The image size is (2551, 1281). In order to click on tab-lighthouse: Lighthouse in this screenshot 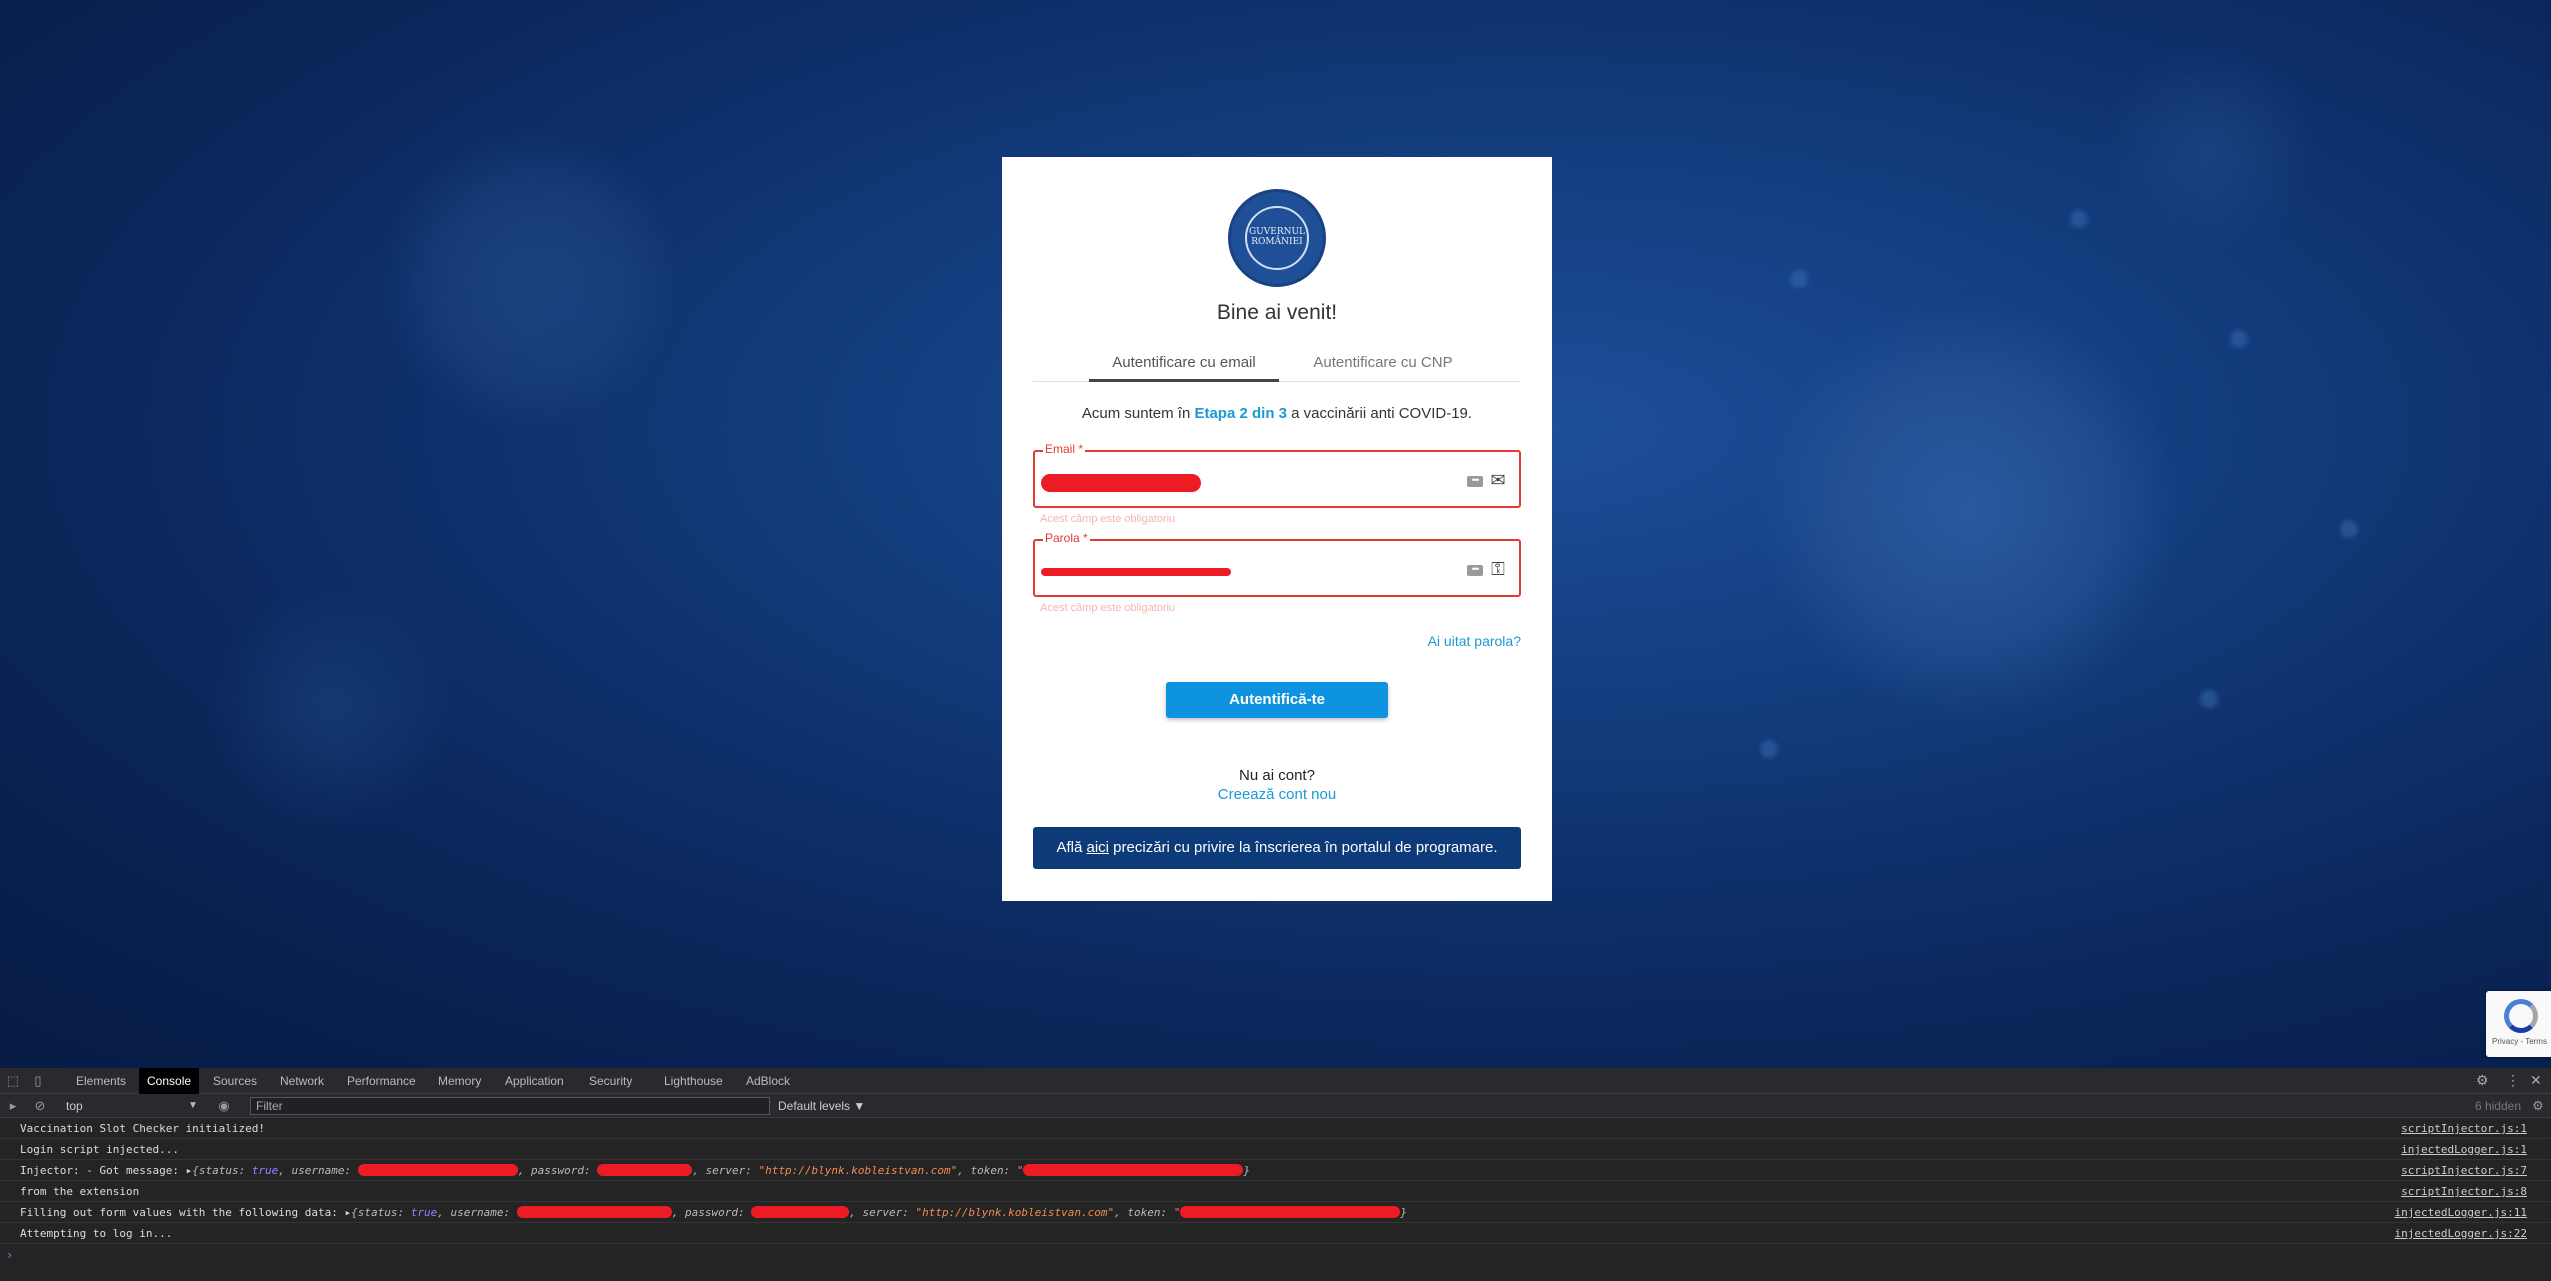, I will do `click(693, 1081)`.